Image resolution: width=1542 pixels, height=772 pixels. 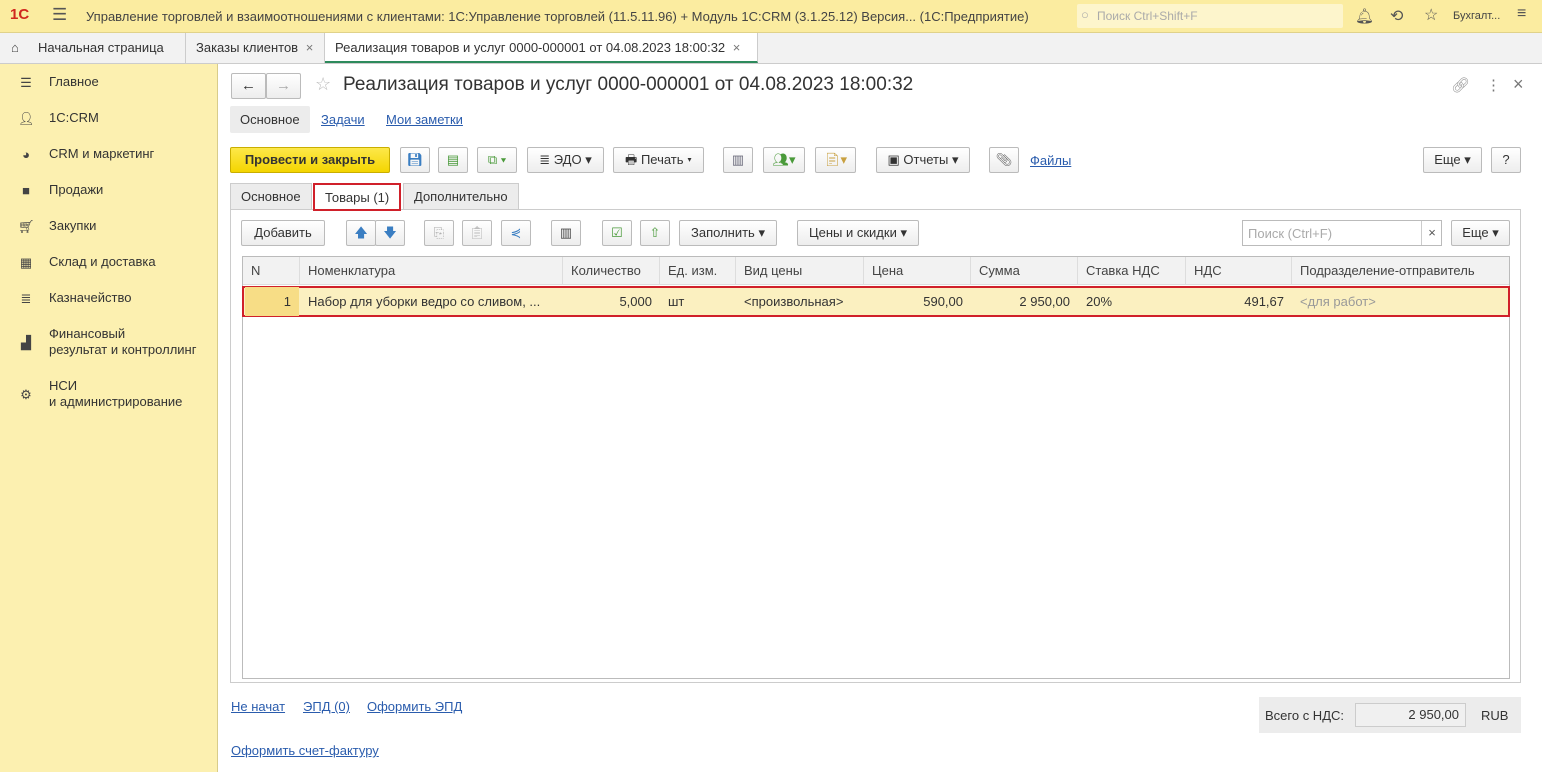 What do you see at coordinates (343, 119) in the screenshot?
I see `nav-tasks: Задачи` at bounding box center [343, 119].